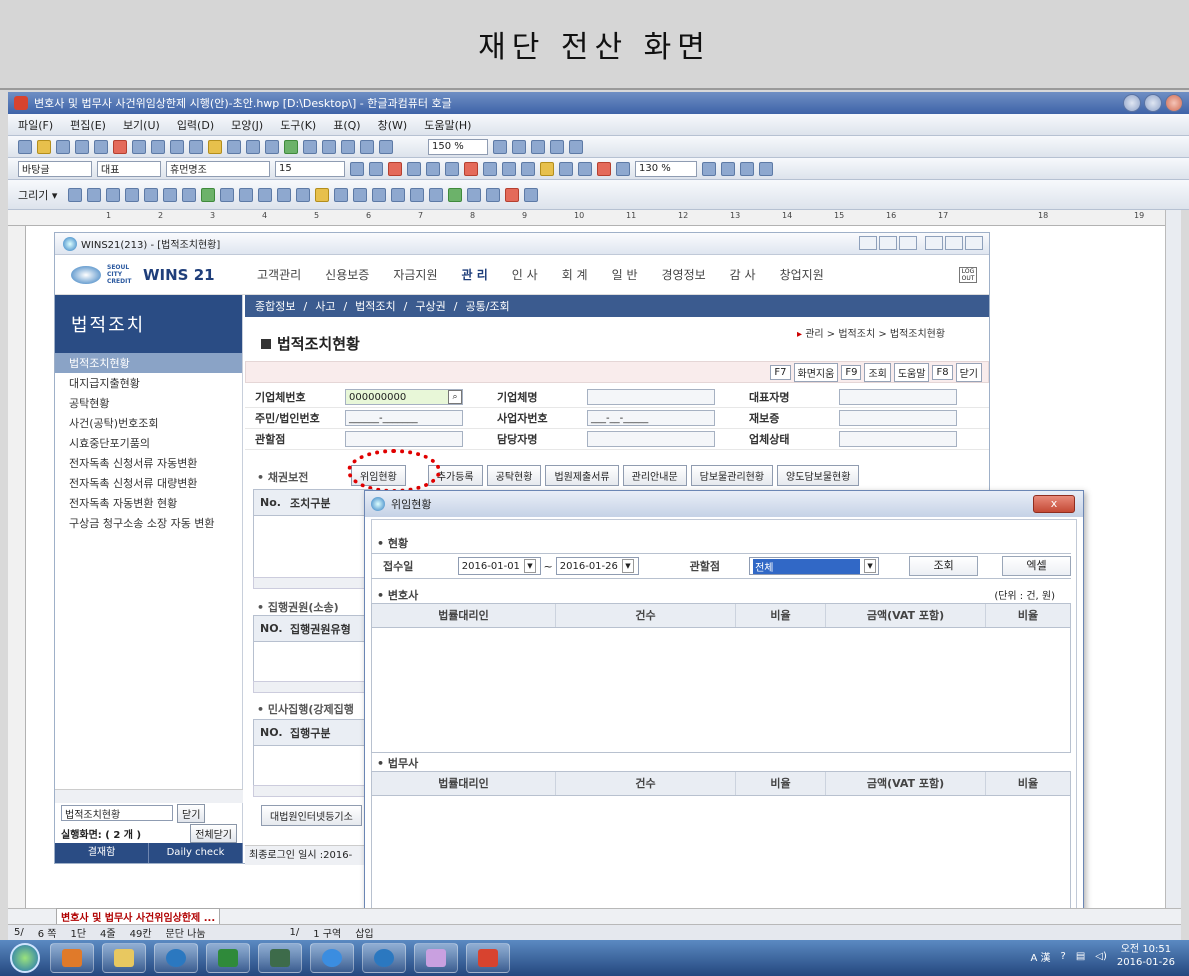 The width and height of the screenshot is (1189, 976). Describe the element at coordinates (148, 523) in the screenshot. I see `left-item-lawsuit-convert: 구상금 청구소송 소장 자동 변환` at that location.